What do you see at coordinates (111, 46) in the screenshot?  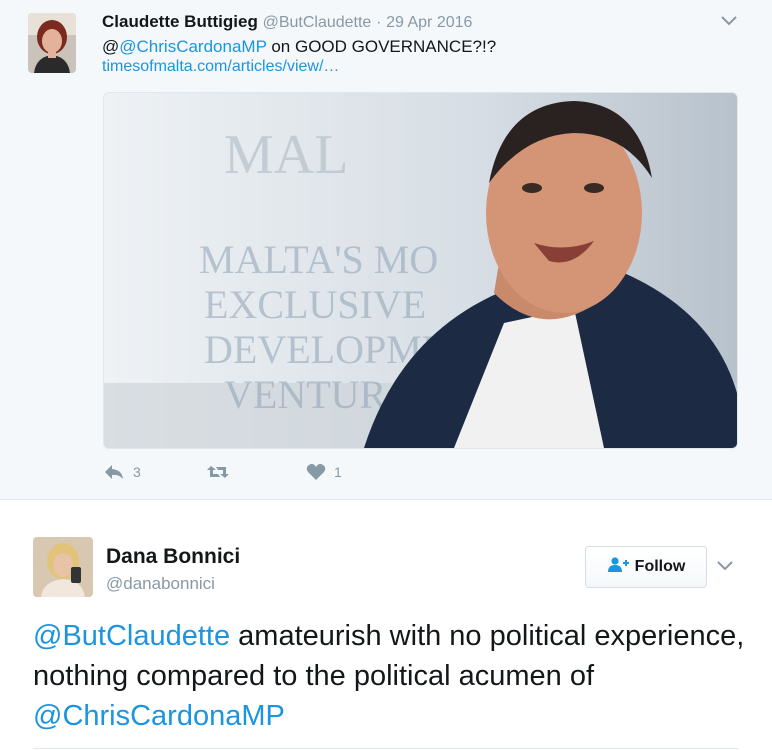 I see `text-prefix: @` at bounding box center [111, 46].